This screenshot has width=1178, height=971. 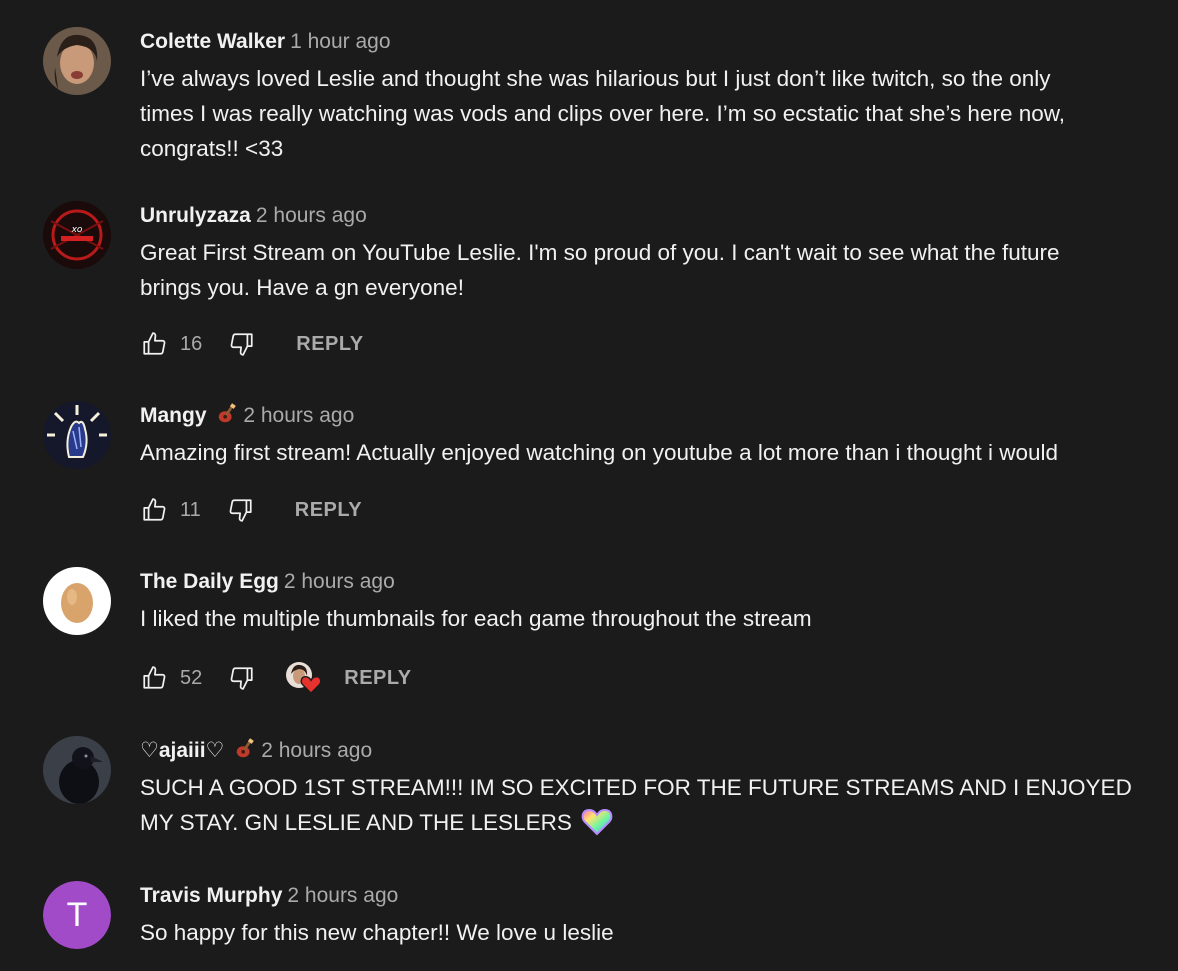 I want to click on avatar-egg, so click(x=77, y=601).